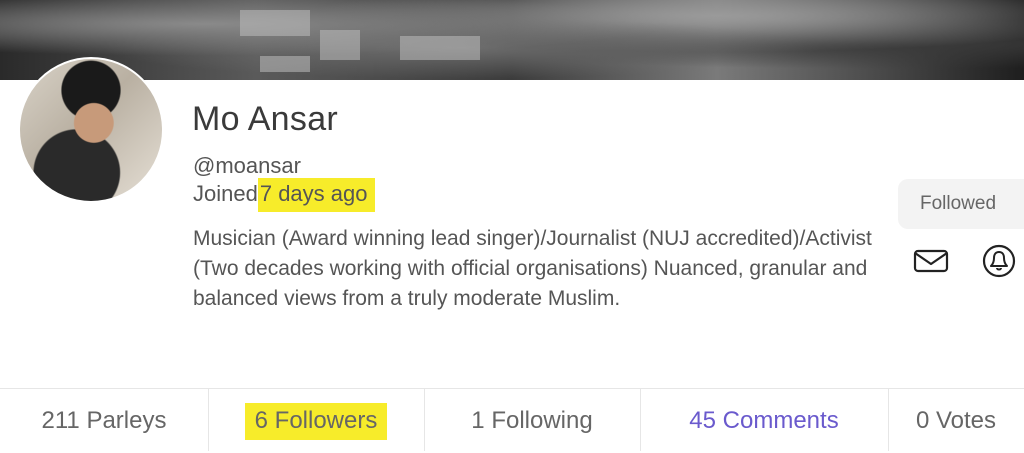 This screenshot has height=453, width=1024. I want to click on joined-label: Joined, so click(225, 193).